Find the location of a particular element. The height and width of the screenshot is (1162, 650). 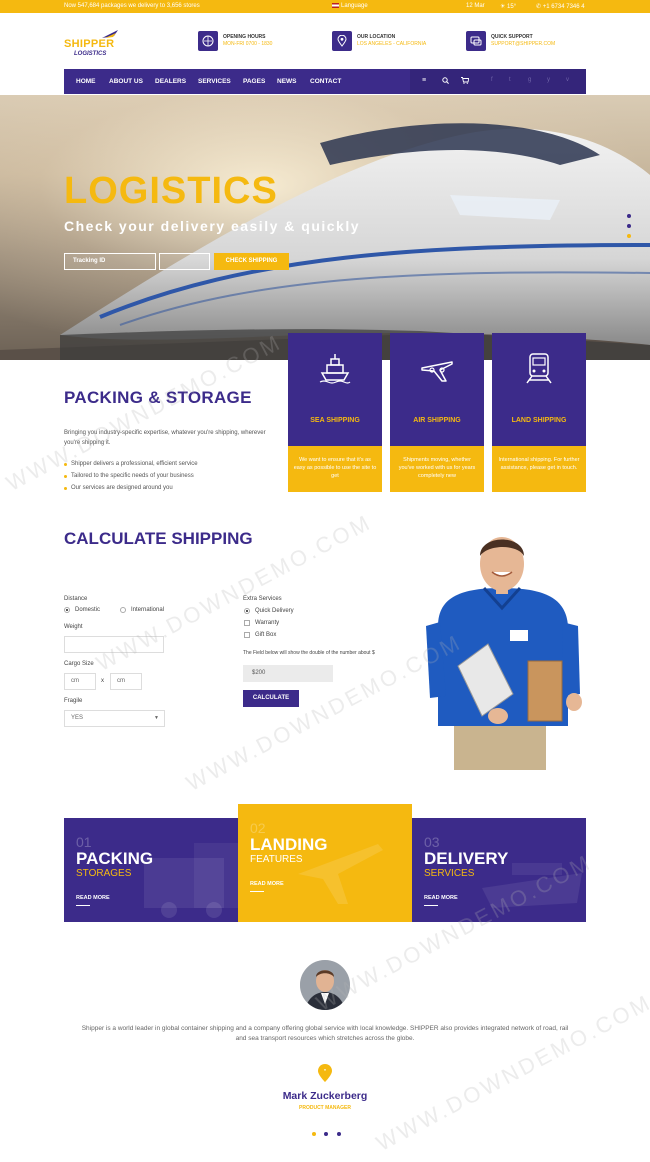

hero-subtitle: Check your delivery easily & quickly is located at coordinates (212, 226).